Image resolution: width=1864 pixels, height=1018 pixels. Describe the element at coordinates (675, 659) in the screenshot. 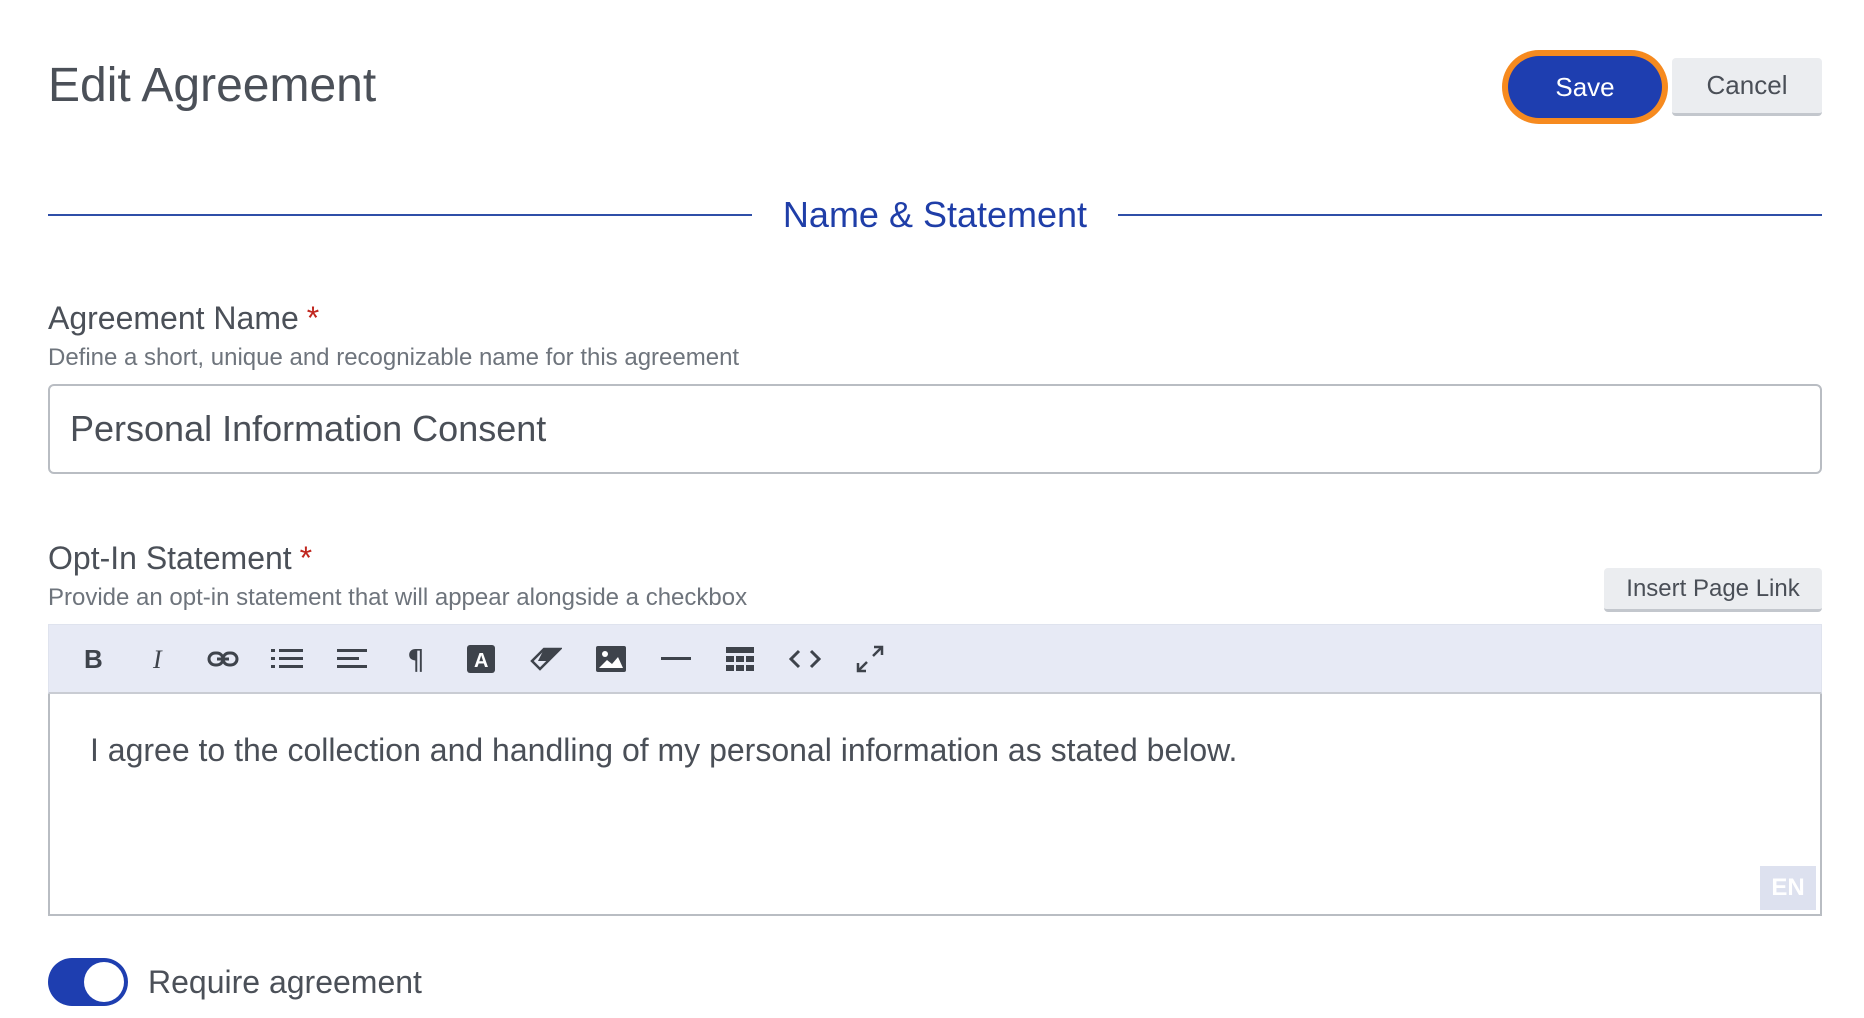

I see `horizontal-rule-icon` at that location.